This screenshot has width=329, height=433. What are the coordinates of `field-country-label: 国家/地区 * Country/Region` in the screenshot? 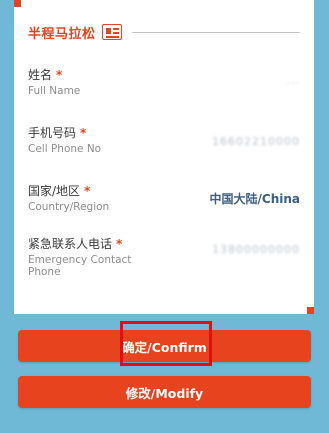 It's located at (68, 197).